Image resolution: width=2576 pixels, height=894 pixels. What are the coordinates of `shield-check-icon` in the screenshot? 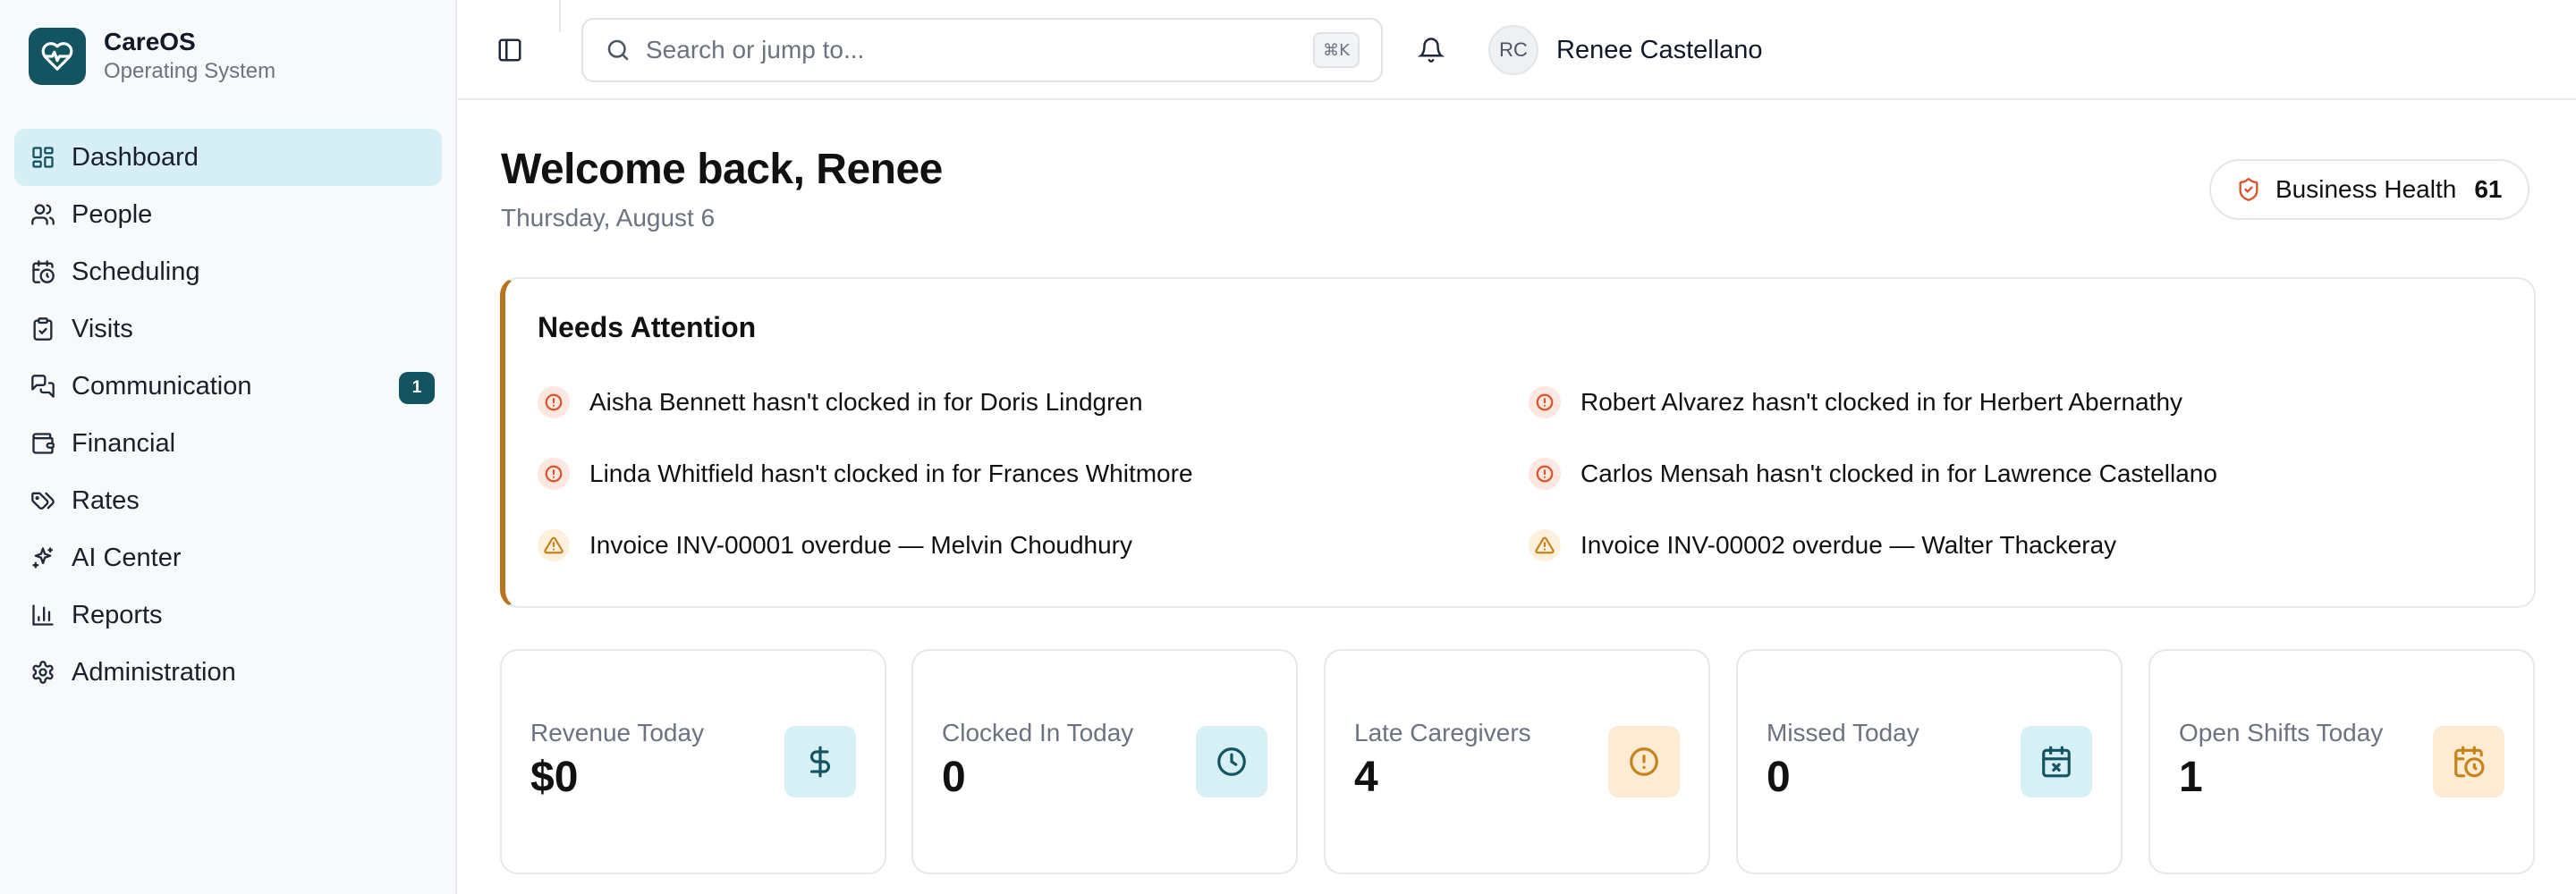 It's located at (2248, 190).